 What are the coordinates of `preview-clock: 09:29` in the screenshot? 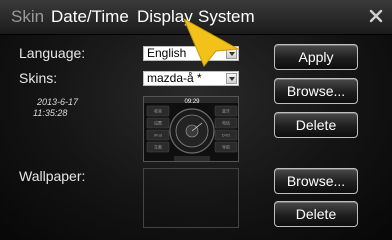 It's located at (192, 102).